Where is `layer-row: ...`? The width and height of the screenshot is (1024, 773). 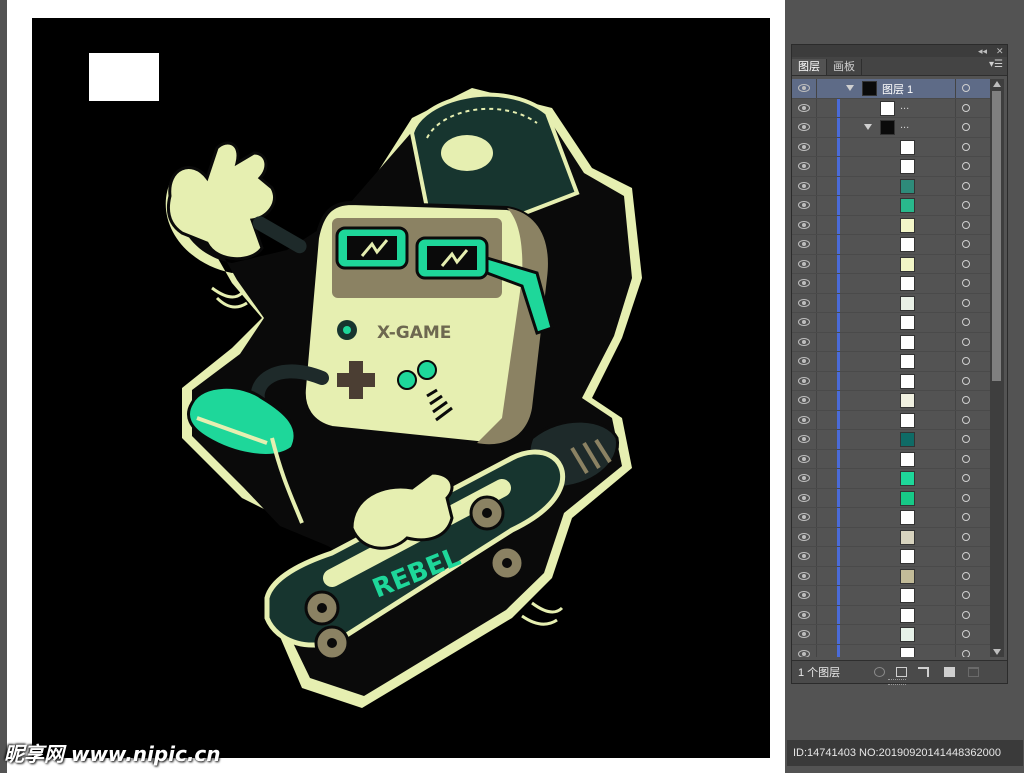
layer-row: ... is located at coordinates (891, 128).